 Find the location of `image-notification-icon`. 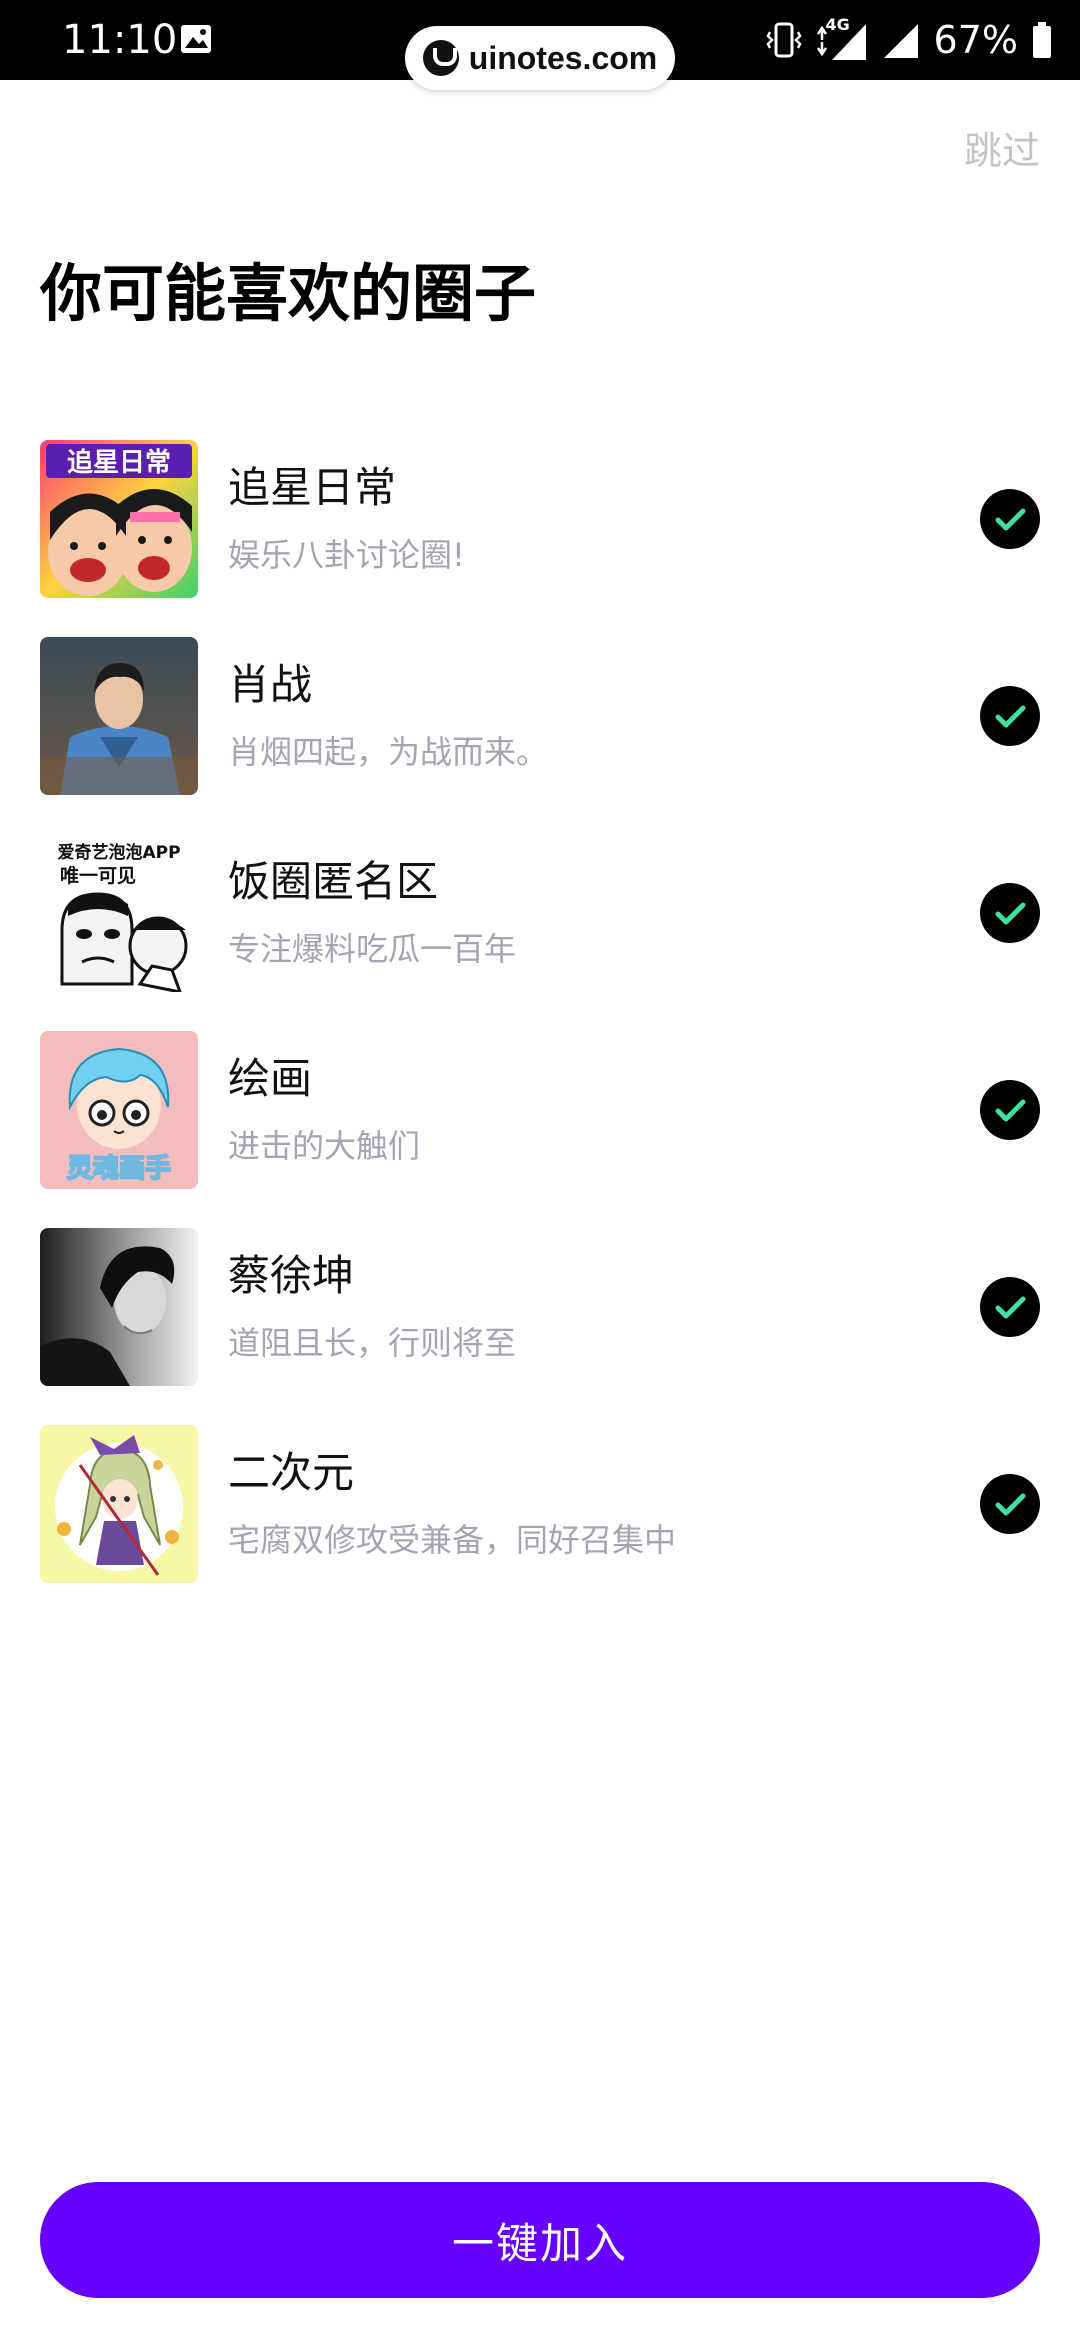

image-notification-icon is located at coordinates (196, 39).